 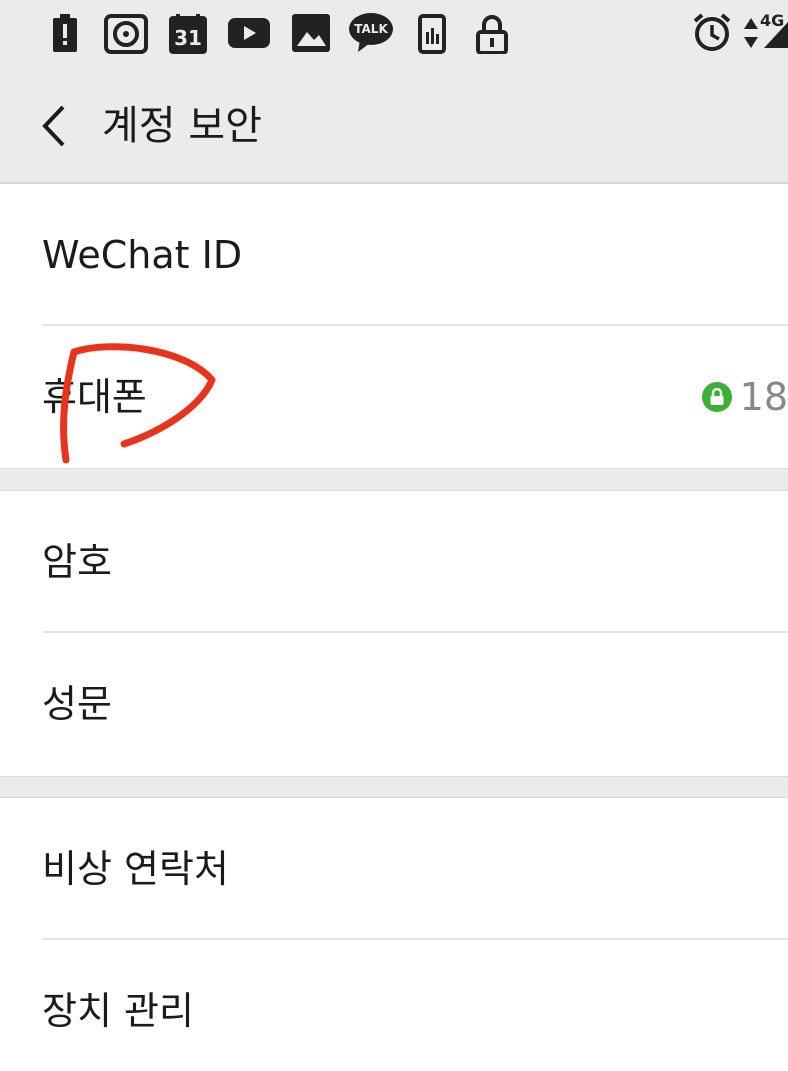 What do you see at coordinates (94, 397) in the screenshot?
I see `list-item-label: 휴대폰` at bounding box center [94, 397].